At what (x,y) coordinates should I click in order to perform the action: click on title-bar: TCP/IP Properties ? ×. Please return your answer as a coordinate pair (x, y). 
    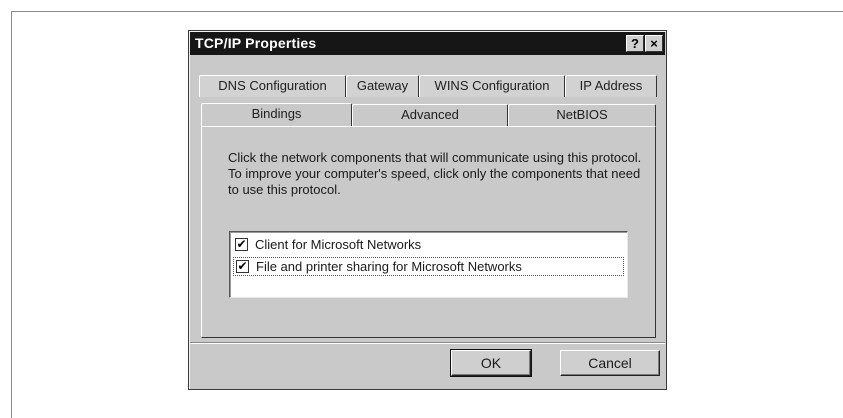
    Looking at the image, I should click on (427, 43).